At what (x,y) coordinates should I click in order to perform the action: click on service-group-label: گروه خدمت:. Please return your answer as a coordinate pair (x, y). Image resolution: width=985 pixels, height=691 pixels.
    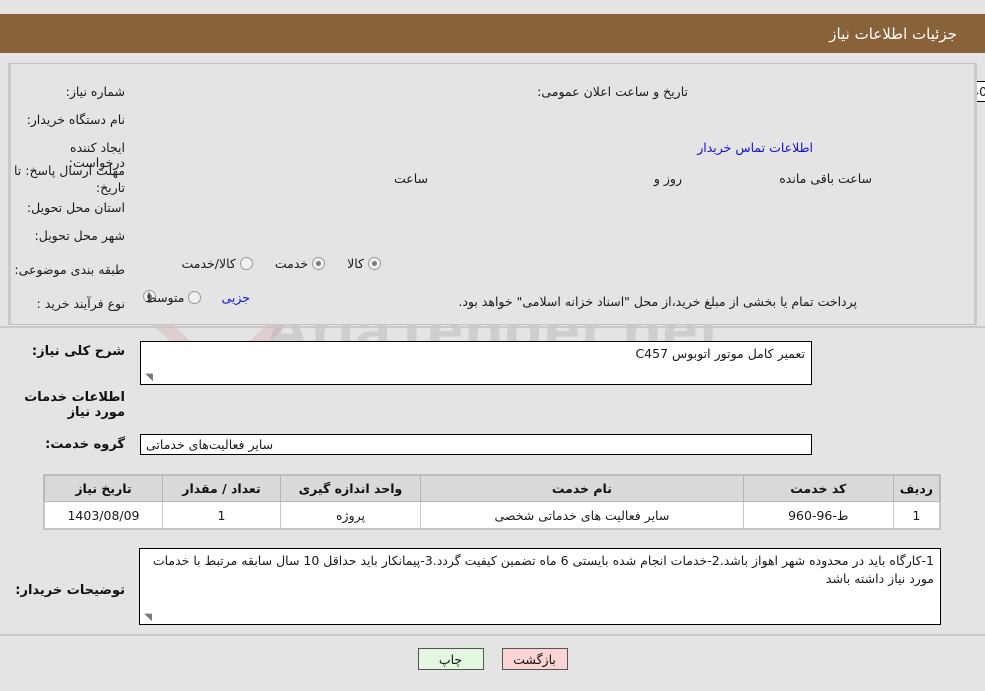
    Looking at the image, I should click on (85, 444).